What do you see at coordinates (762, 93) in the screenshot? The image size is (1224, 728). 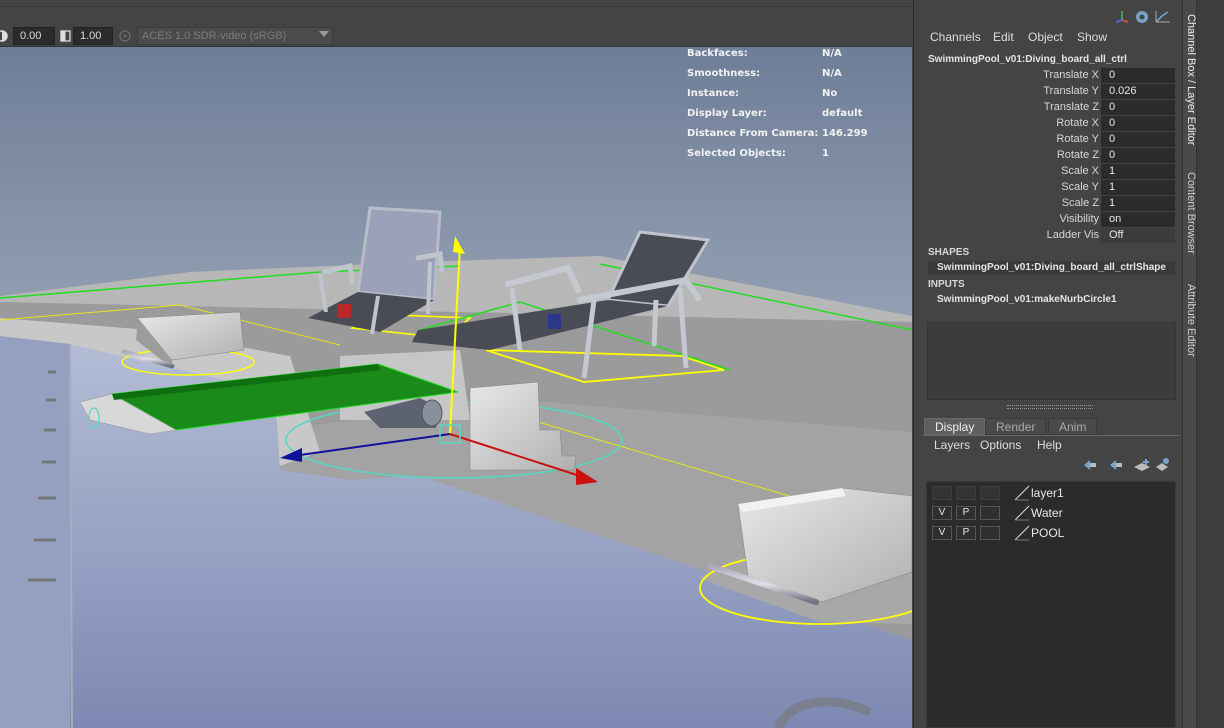 I see `hud-row: Instance: No` at bounding box center [762, 93].